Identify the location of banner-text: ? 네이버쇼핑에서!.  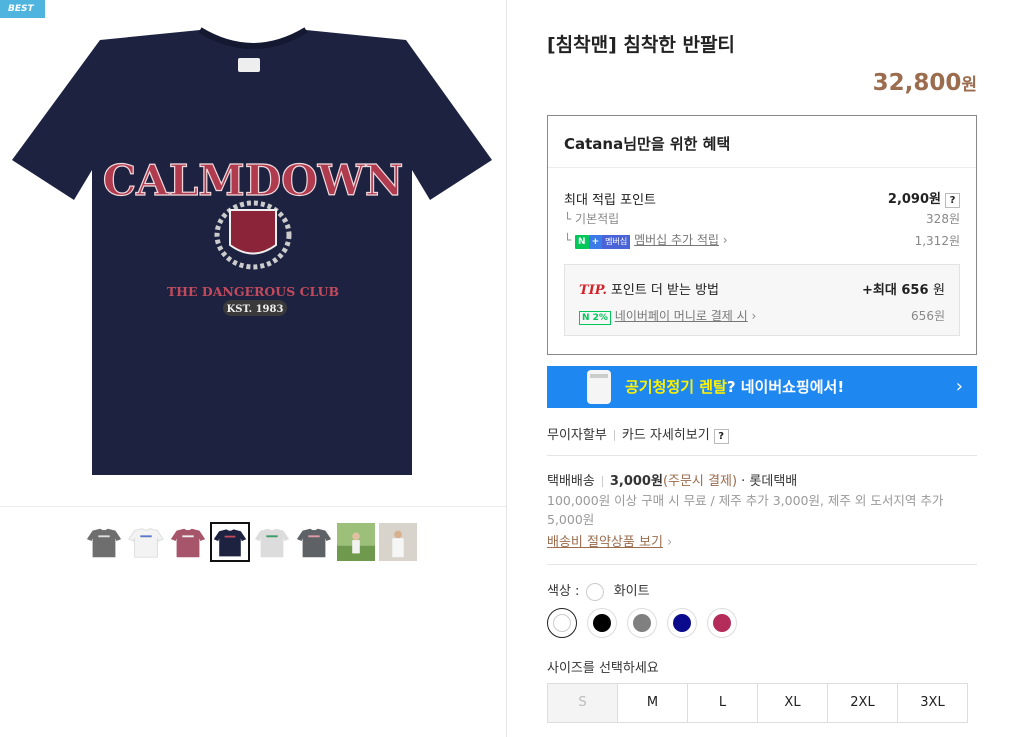
(785, 387).